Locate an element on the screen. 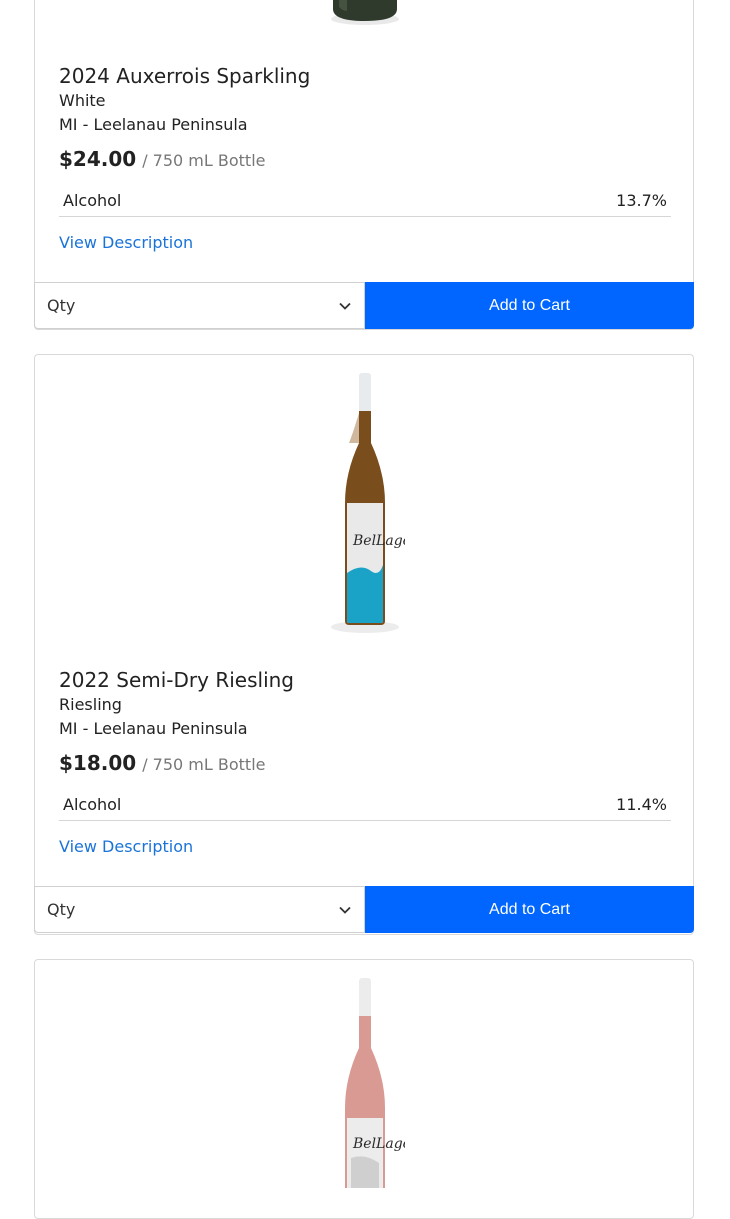 The image size is (730, 1219). product-price: $24.00 is located at coordinates (98, 159).